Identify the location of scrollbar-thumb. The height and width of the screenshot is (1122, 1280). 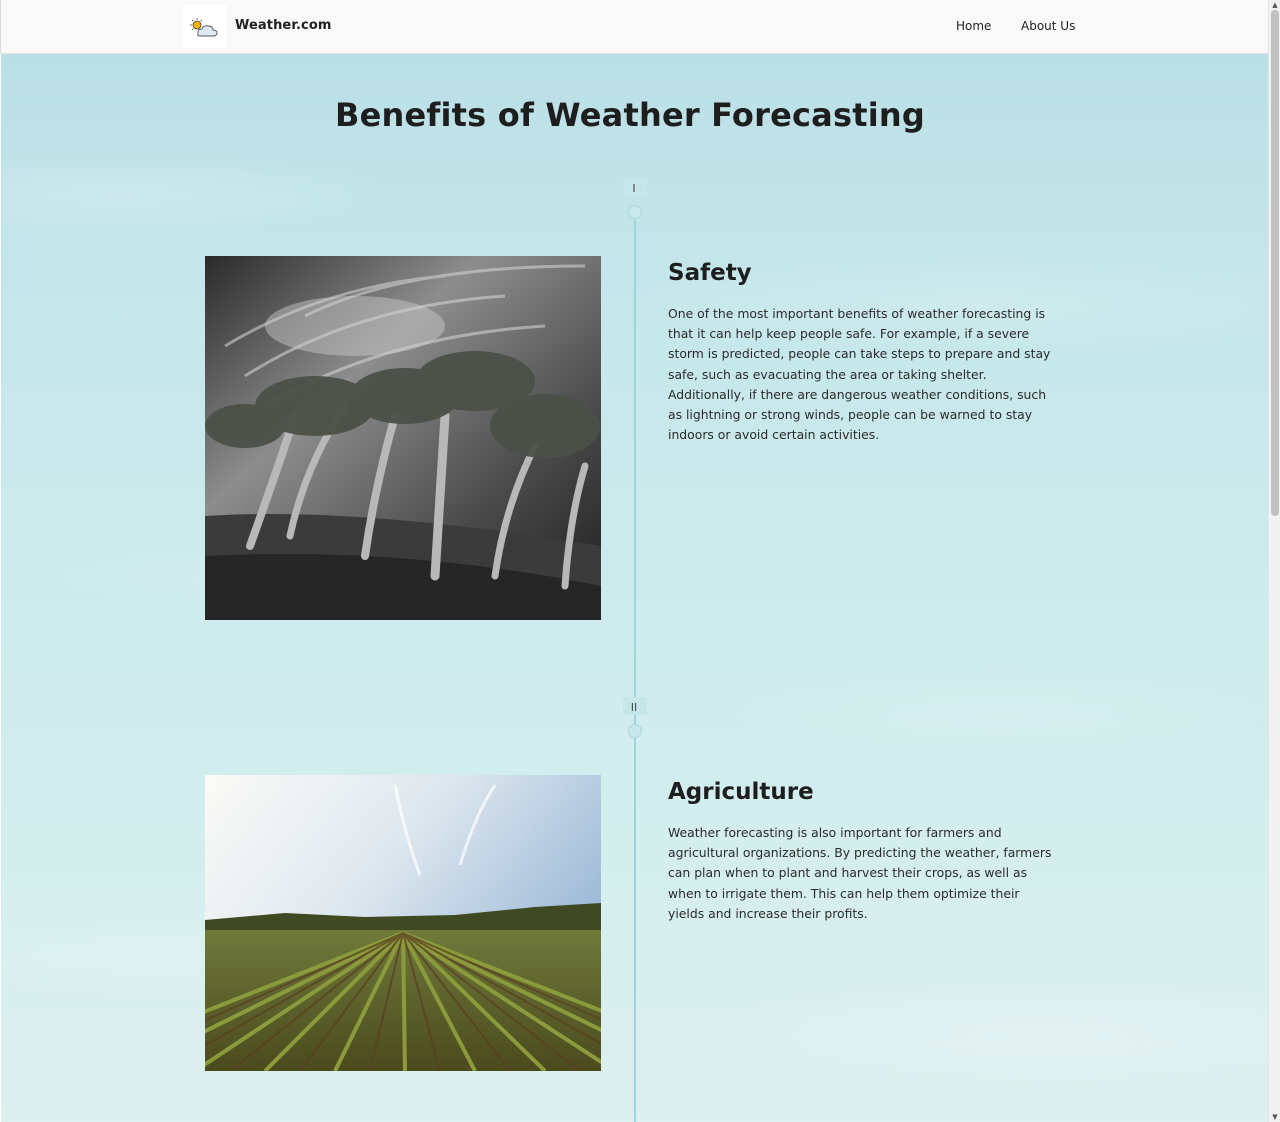
(1275, 263).